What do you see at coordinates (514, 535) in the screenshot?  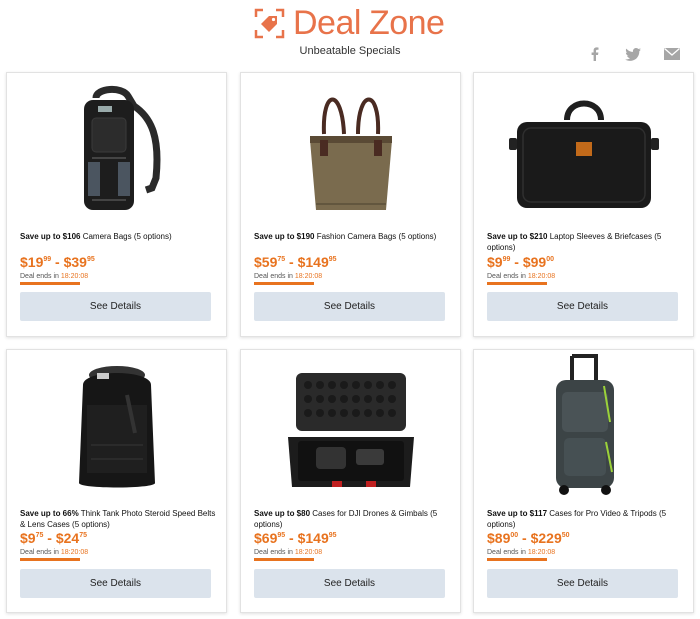 I see `price-low-cents: 00` at bounding box center [514, 535].